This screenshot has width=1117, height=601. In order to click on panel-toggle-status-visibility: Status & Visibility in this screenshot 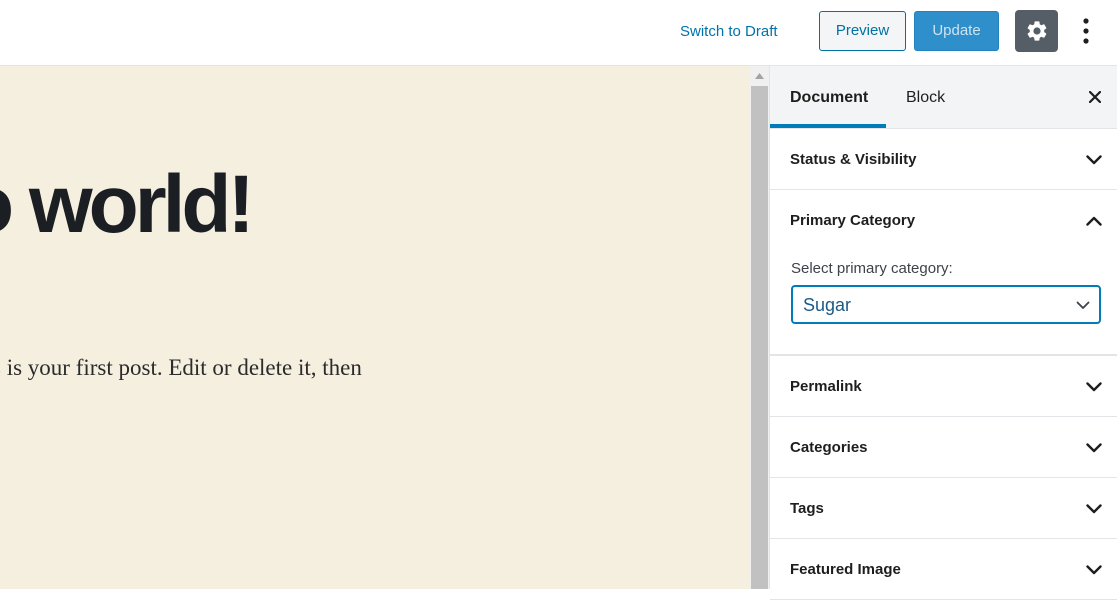, I will do `click(943, 159)`.